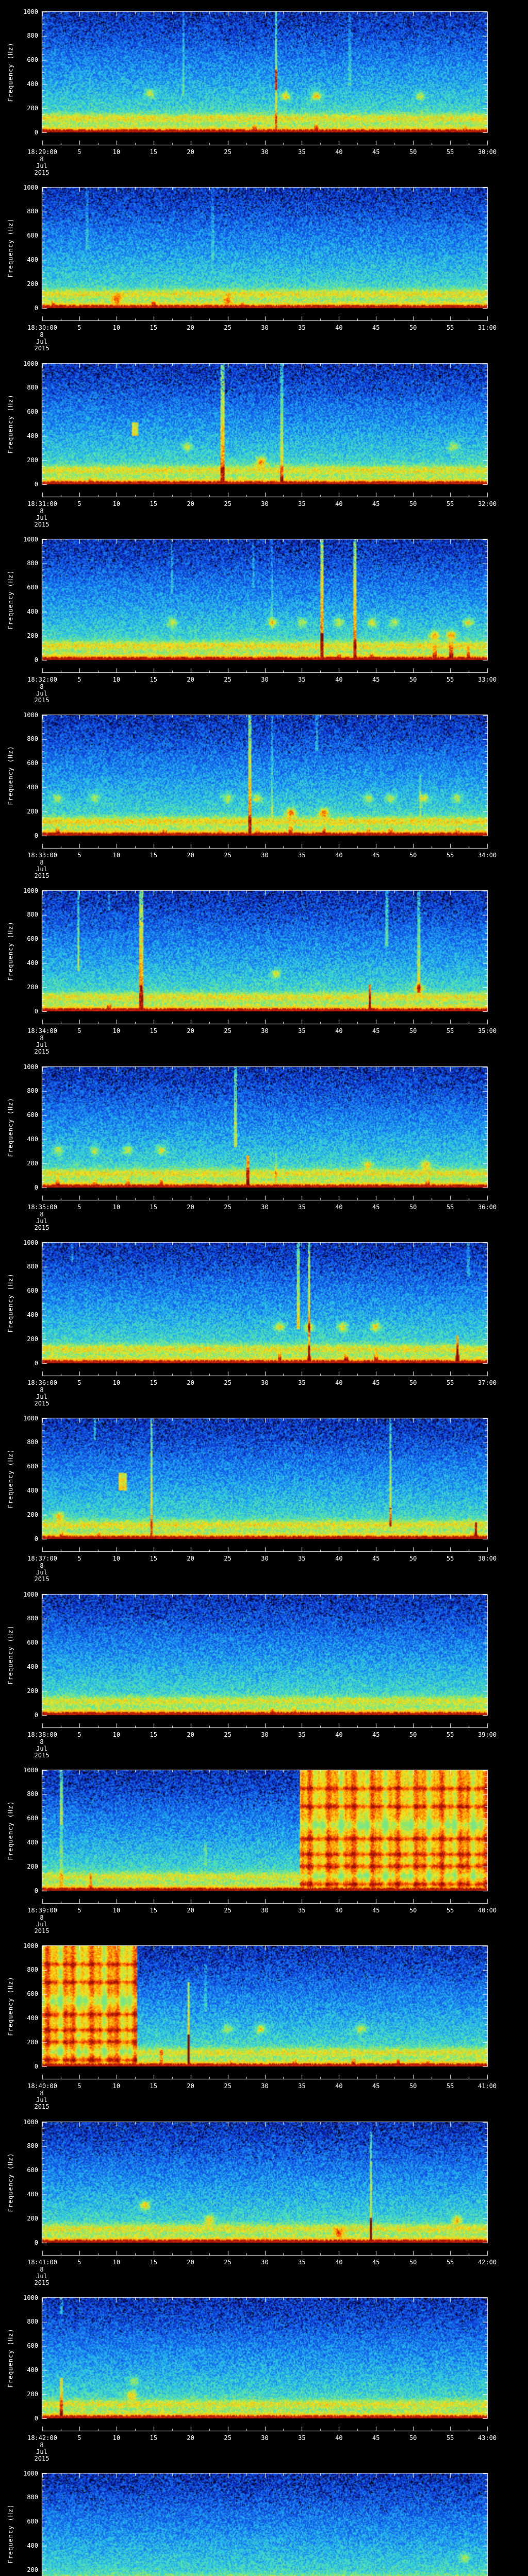 The height and width of the screenshot is (2576, 528). I want to click on y-tick-label: 400, so click(32, 1490).